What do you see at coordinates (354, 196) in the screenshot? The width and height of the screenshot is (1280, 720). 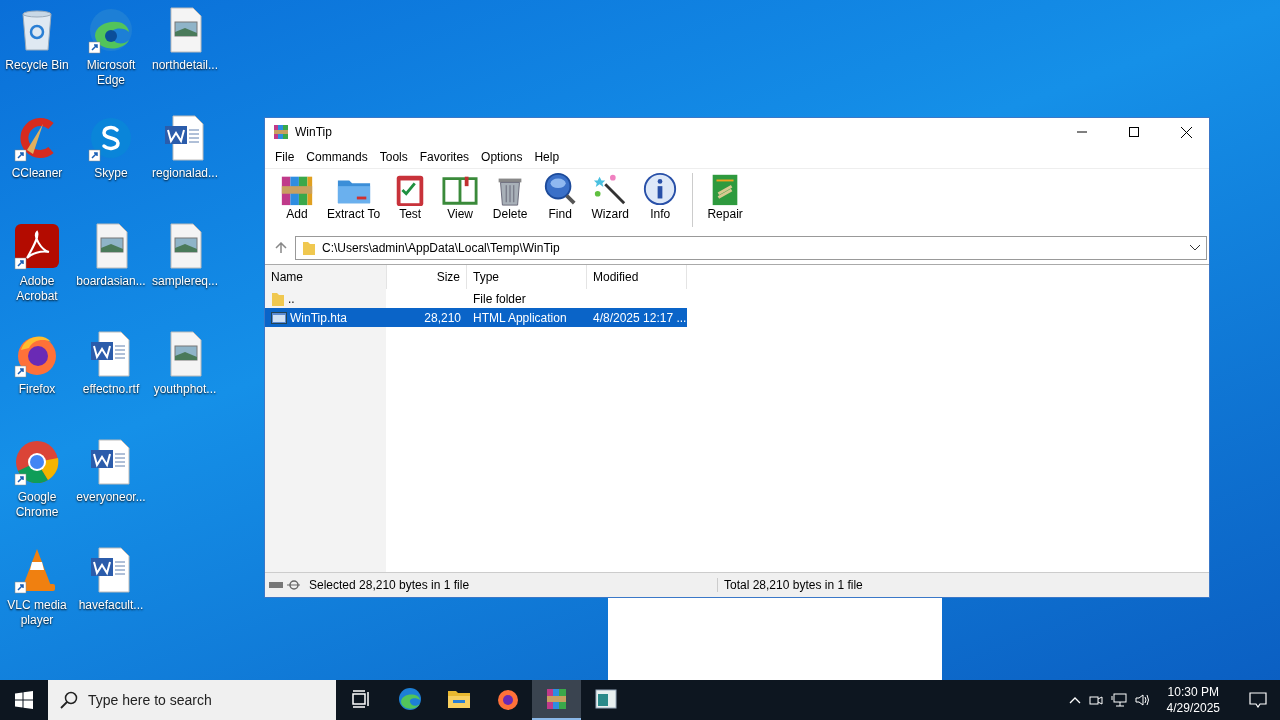 I see `toolbar-button: Extract To` at bounding box center [354, 196].